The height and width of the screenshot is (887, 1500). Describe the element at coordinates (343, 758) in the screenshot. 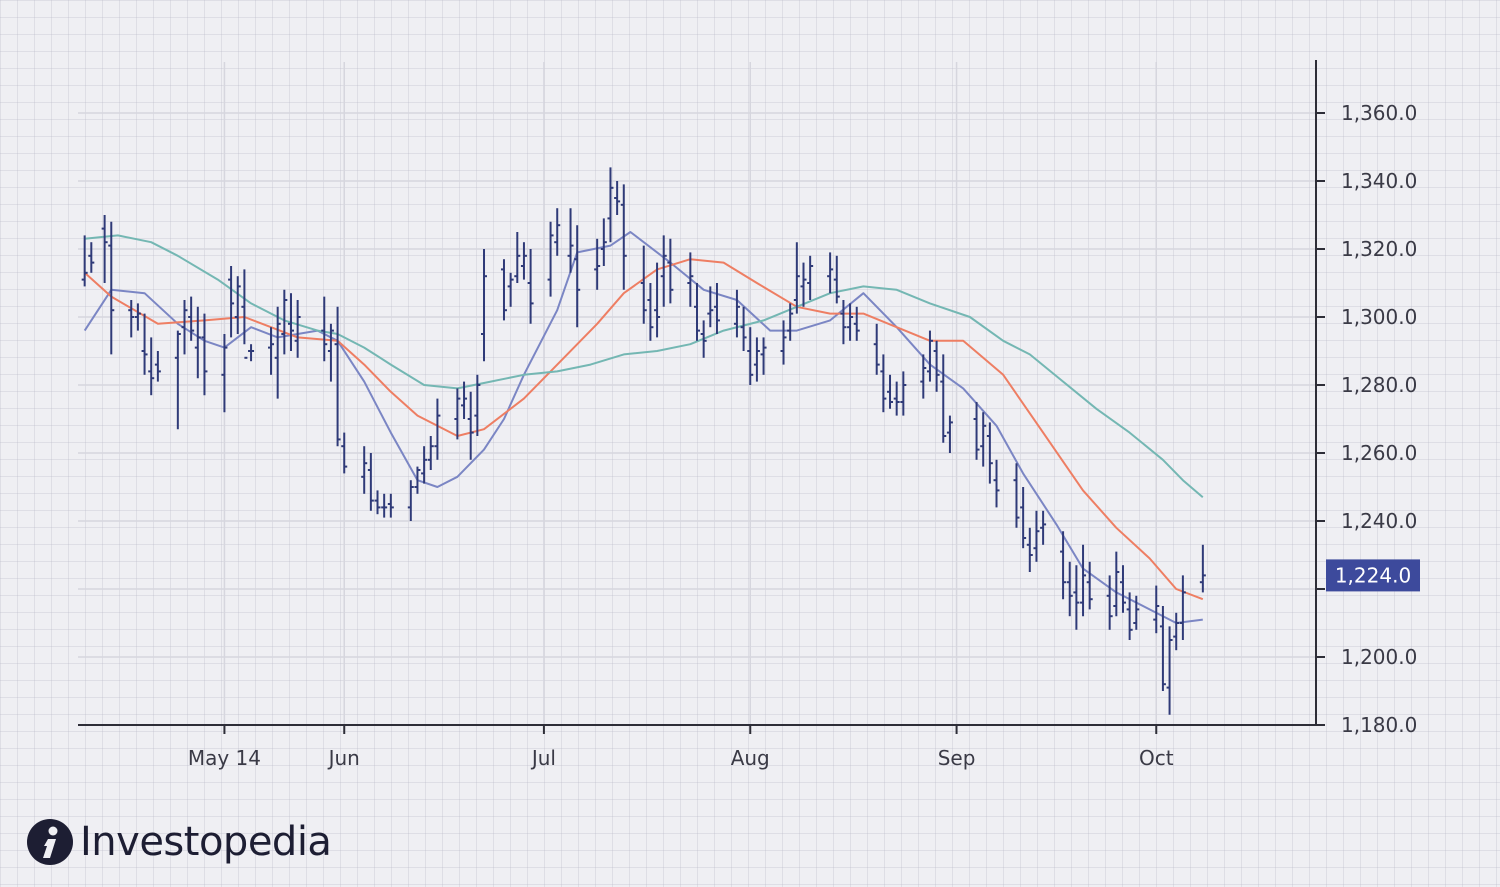

I see `x-tick-label: Jun` at that location.